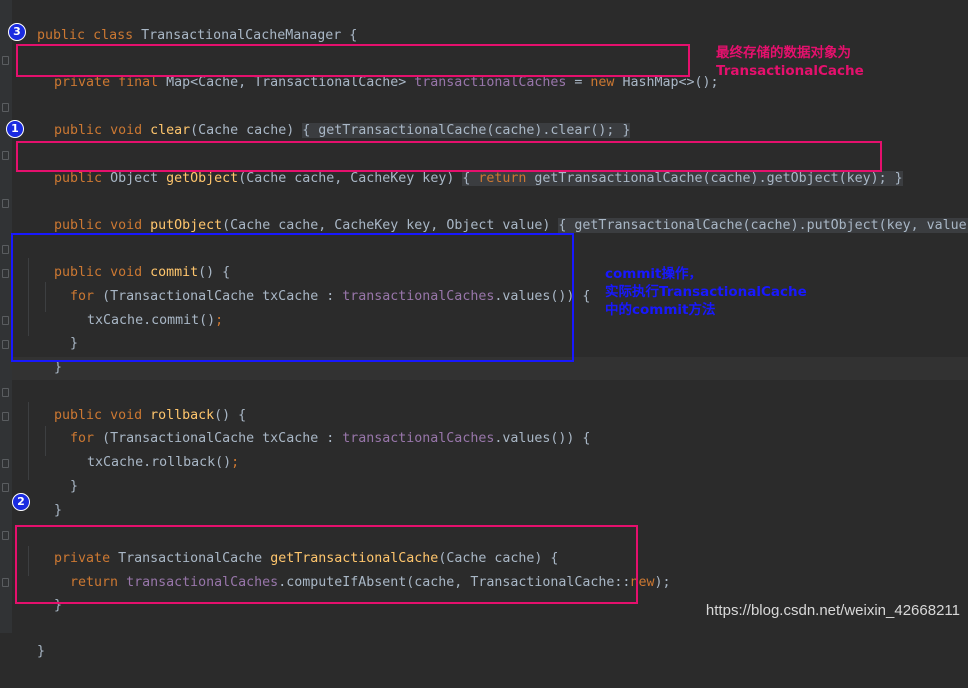 The image size is (968, 688). I want to click on highlight-box-get-transactional-cache, so click(326, 564).